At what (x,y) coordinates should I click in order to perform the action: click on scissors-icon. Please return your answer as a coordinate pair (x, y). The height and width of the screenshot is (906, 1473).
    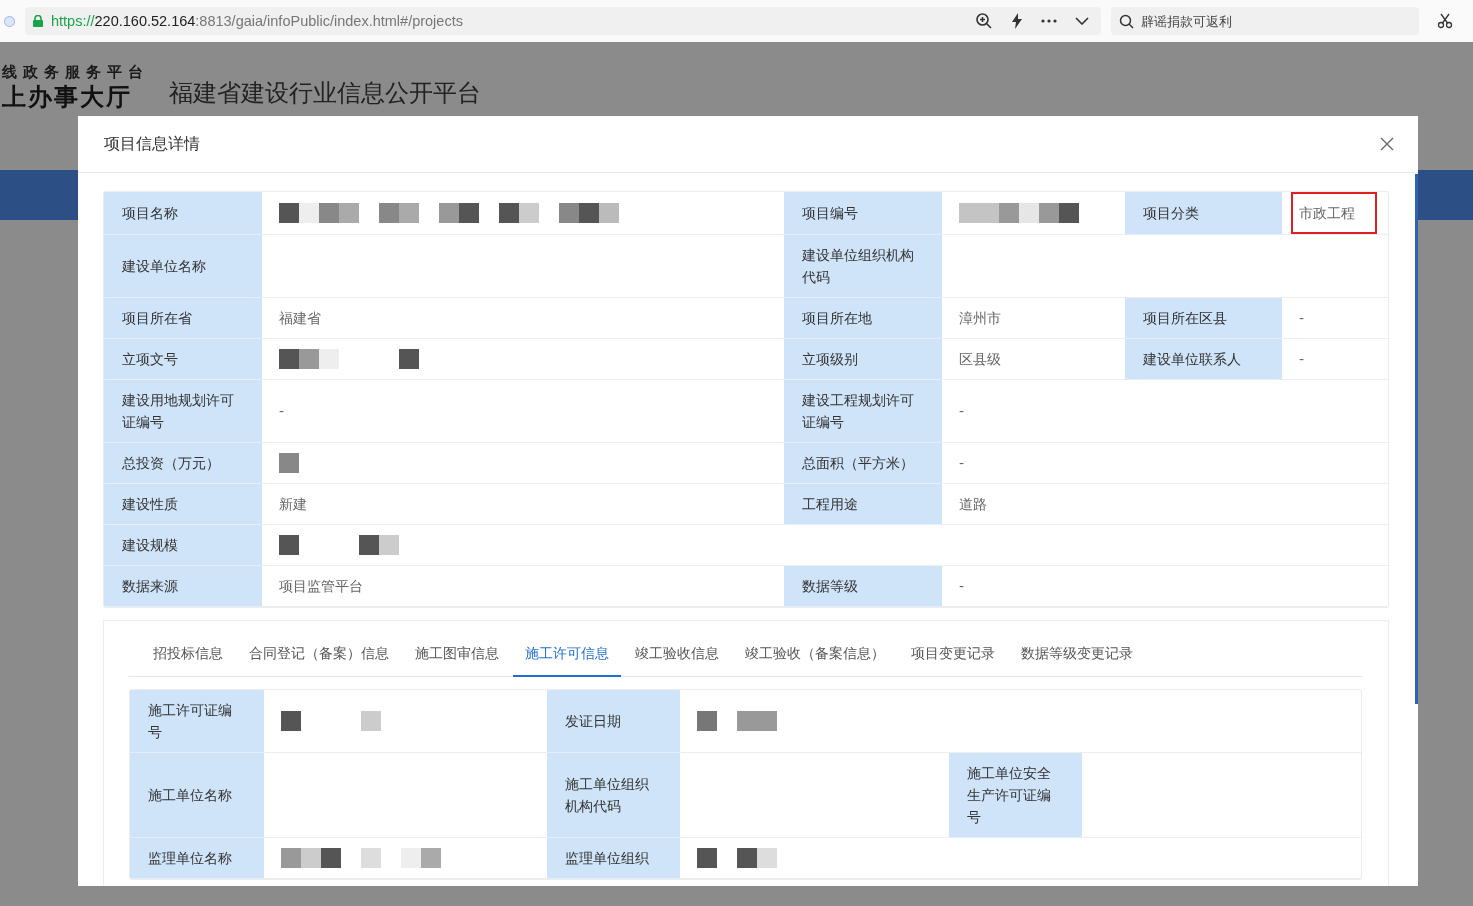
    Looking at the image, I should click on (1445, 21).